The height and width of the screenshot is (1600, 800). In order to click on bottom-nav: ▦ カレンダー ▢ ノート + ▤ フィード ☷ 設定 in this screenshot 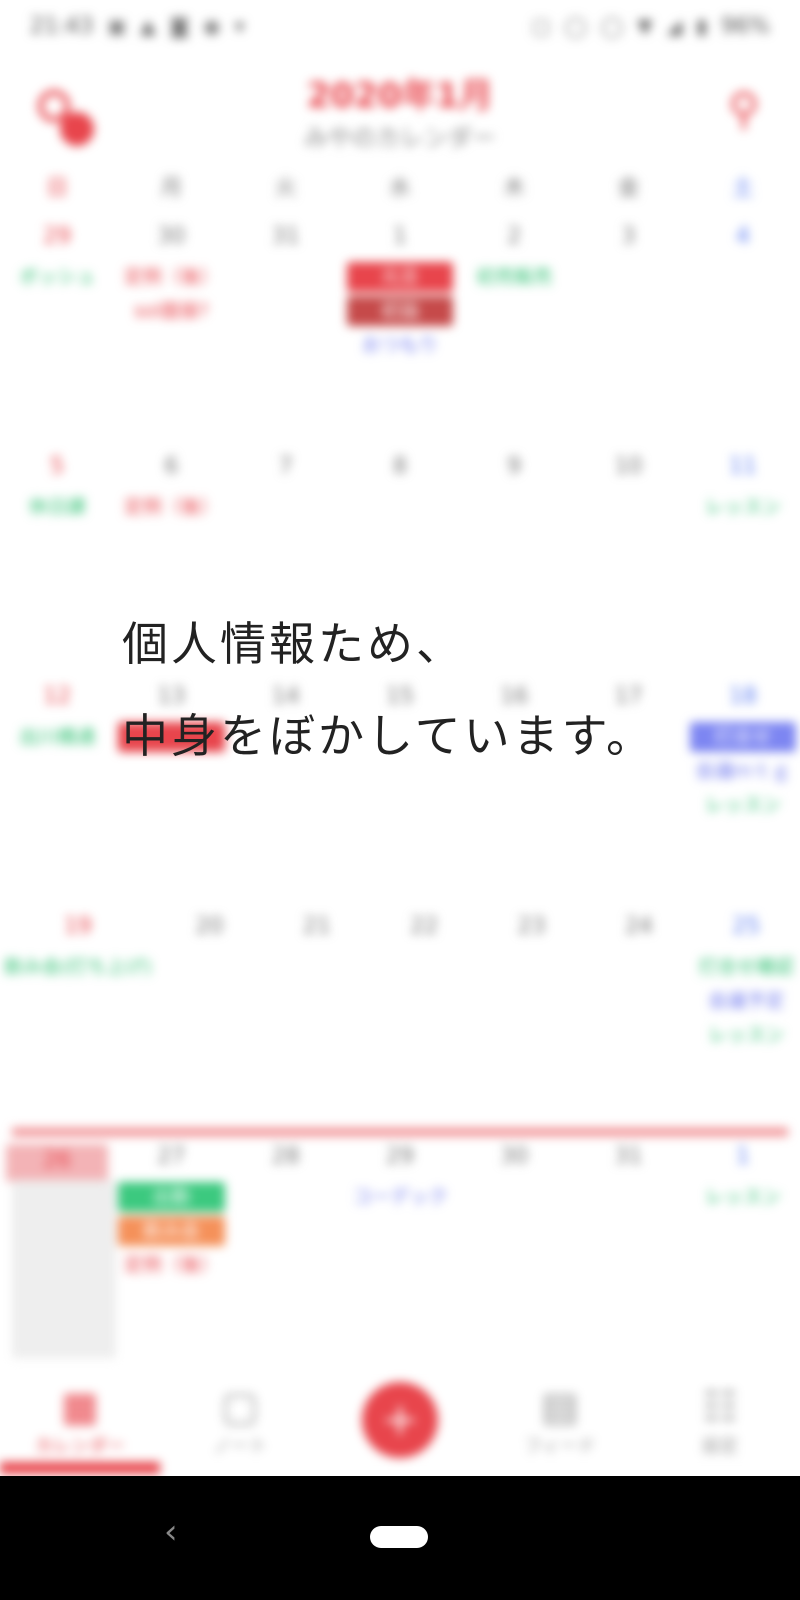, I will do `click(400, 1420)`.